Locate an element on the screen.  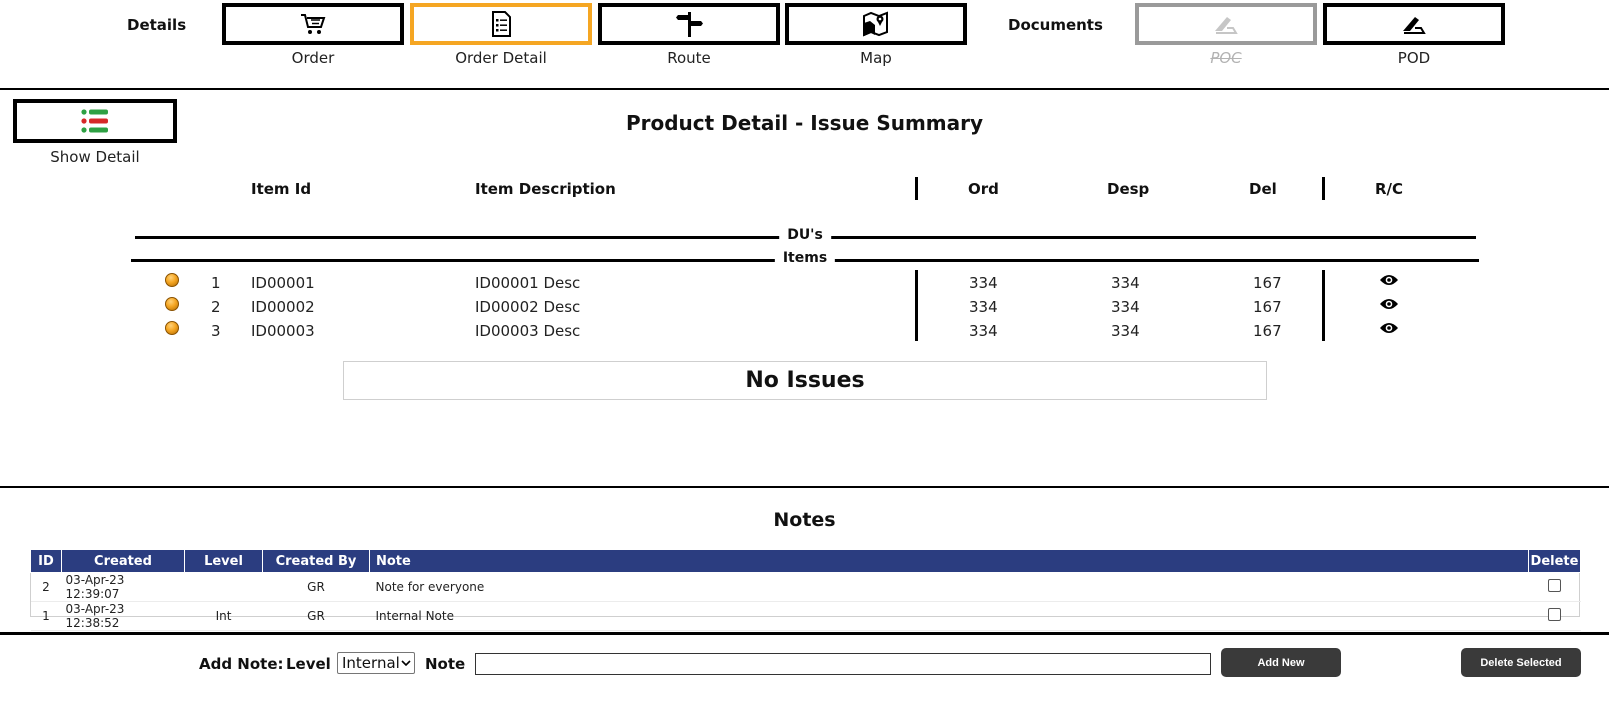
note-created: 03-Apr-23 12:39:07 is located at coordinates (123, 587).